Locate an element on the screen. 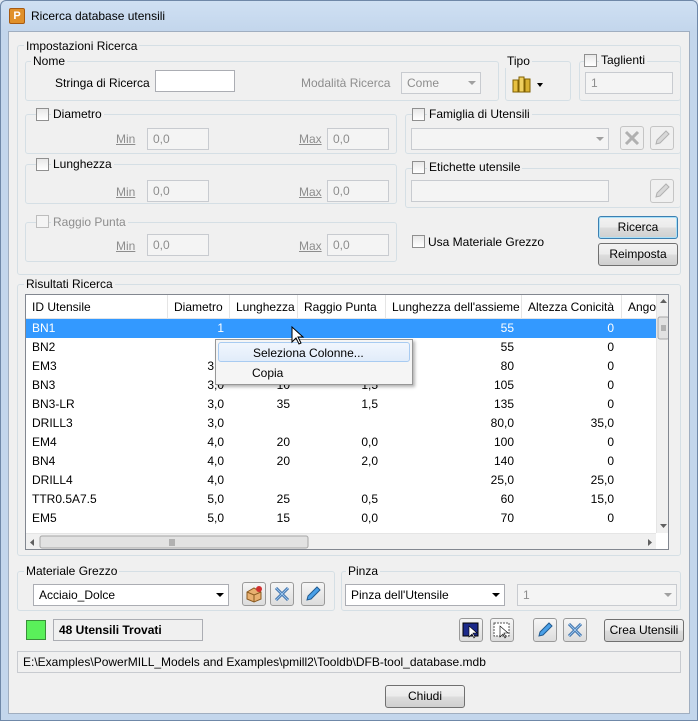  vertical-scrollbar-icon is located at coordinates (662, 413).